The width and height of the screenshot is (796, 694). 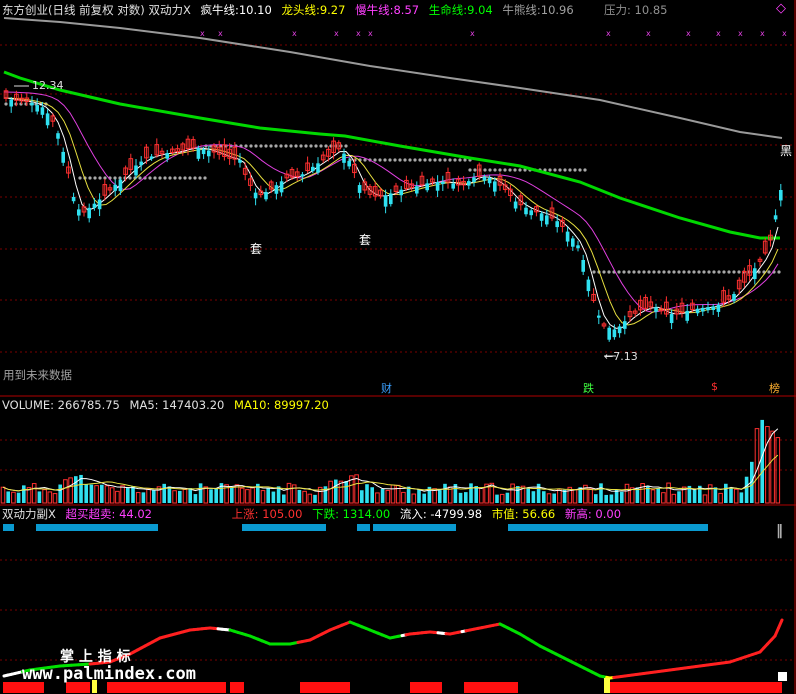 What do you see at coordinates (460, 10) in the screenshot?
I see `header-item-3: 生命线:9.04` at bounding box center [460, 10].